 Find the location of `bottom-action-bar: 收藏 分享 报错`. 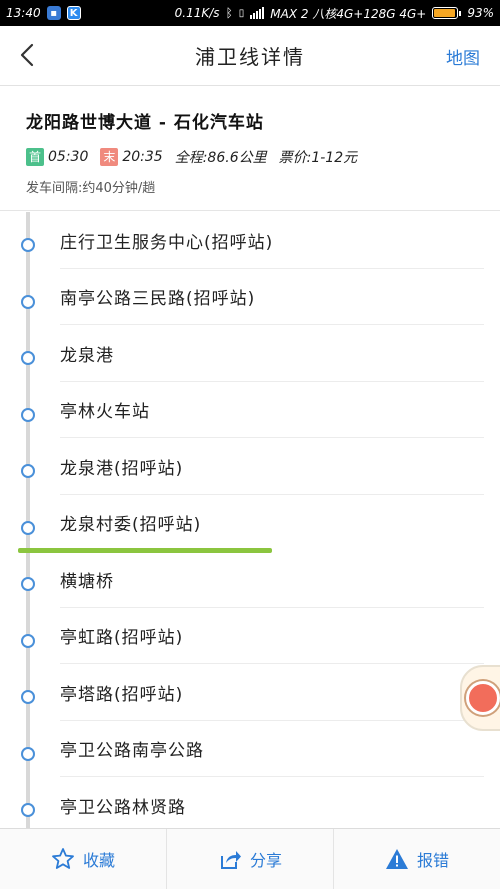

bottom-action-bar: 收藏 分享 报错 is located at coordinates (250, 858).